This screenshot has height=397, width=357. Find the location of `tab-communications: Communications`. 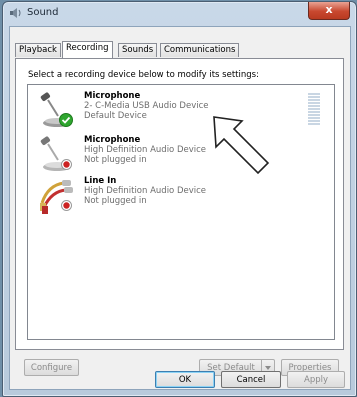

tab-communications: Communications is located at coordinates (200, 50).